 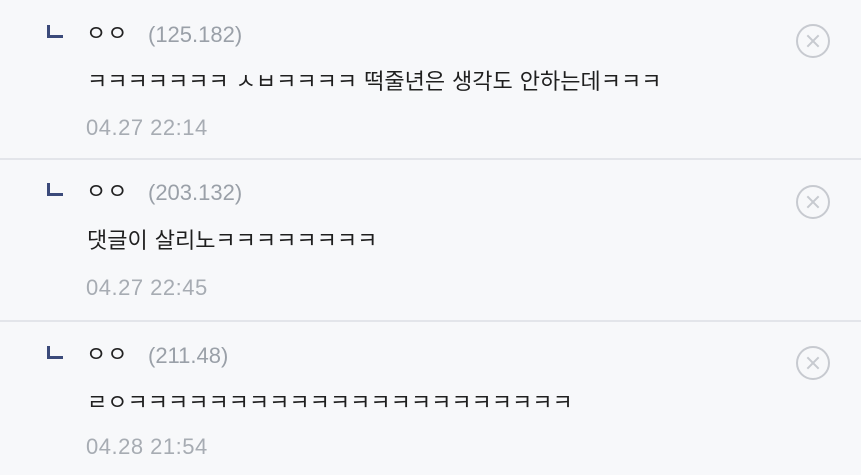 I want to click on reply-ip: (125.182), so click(x=195, y=34).